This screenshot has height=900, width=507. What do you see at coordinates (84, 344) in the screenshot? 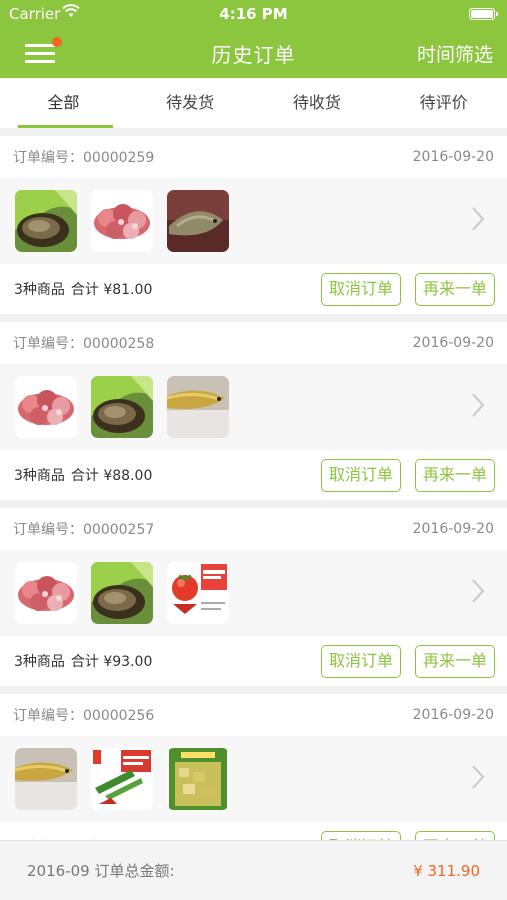
I see `order-number: 订单编号：00000258` at bounding box center [84, 344].